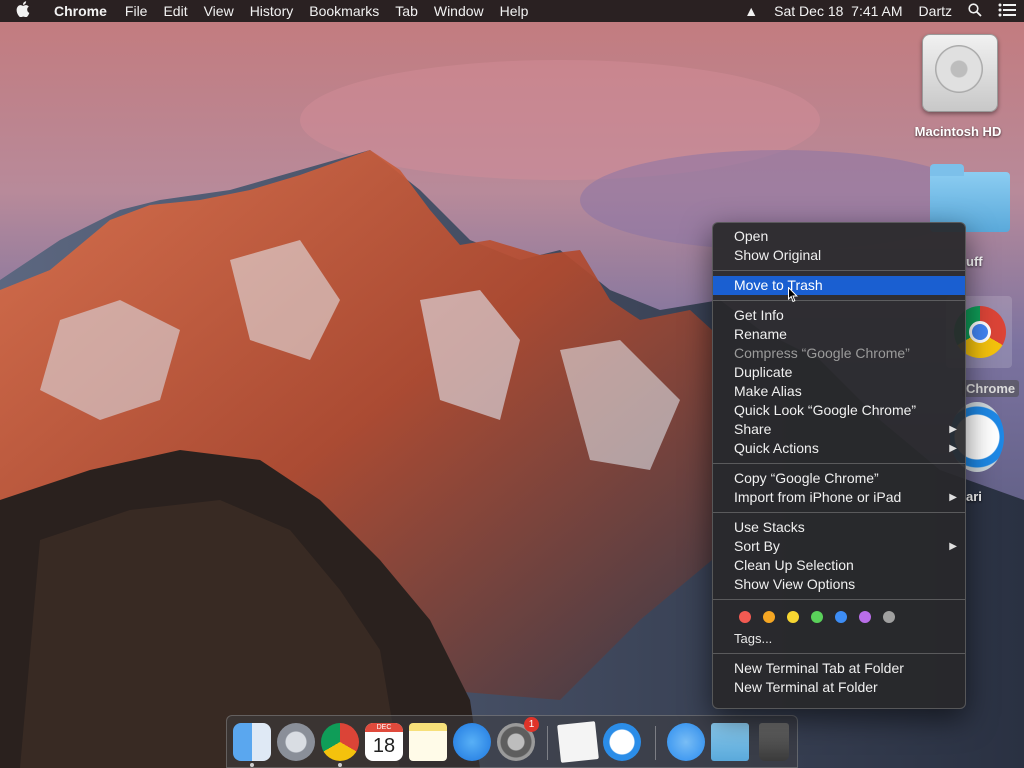  Describe the element at coordinates (839, 584) in the screenshot. I see `menu-item-show-view-options: Show View Options` at that location.